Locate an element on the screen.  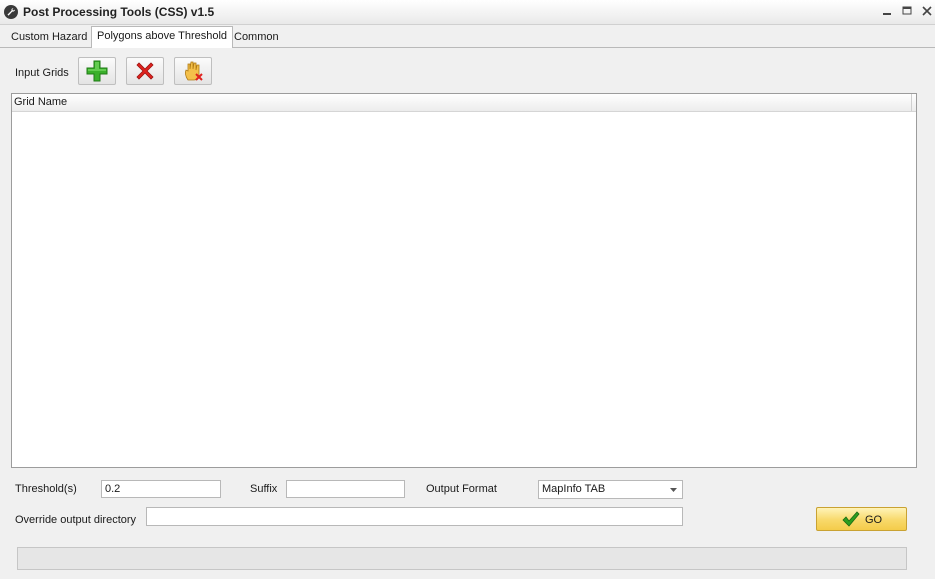
threshold-input is located at coordinates (161, 489).